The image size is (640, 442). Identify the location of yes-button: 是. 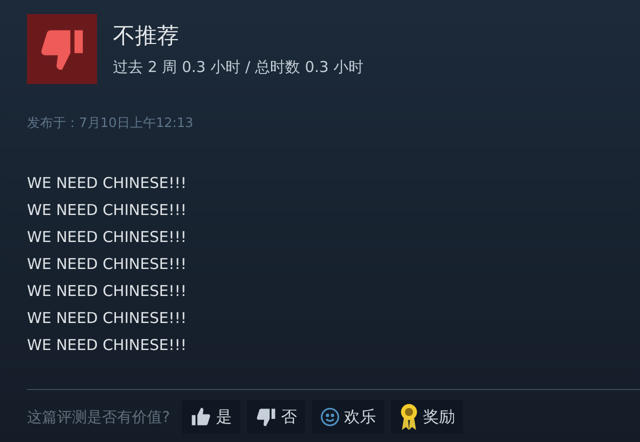
(211, 417).